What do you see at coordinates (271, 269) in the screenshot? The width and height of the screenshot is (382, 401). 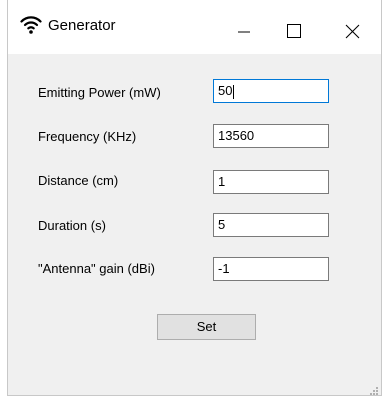 I see `antenna-gain-input: -1` at bounding box center [271, 269].